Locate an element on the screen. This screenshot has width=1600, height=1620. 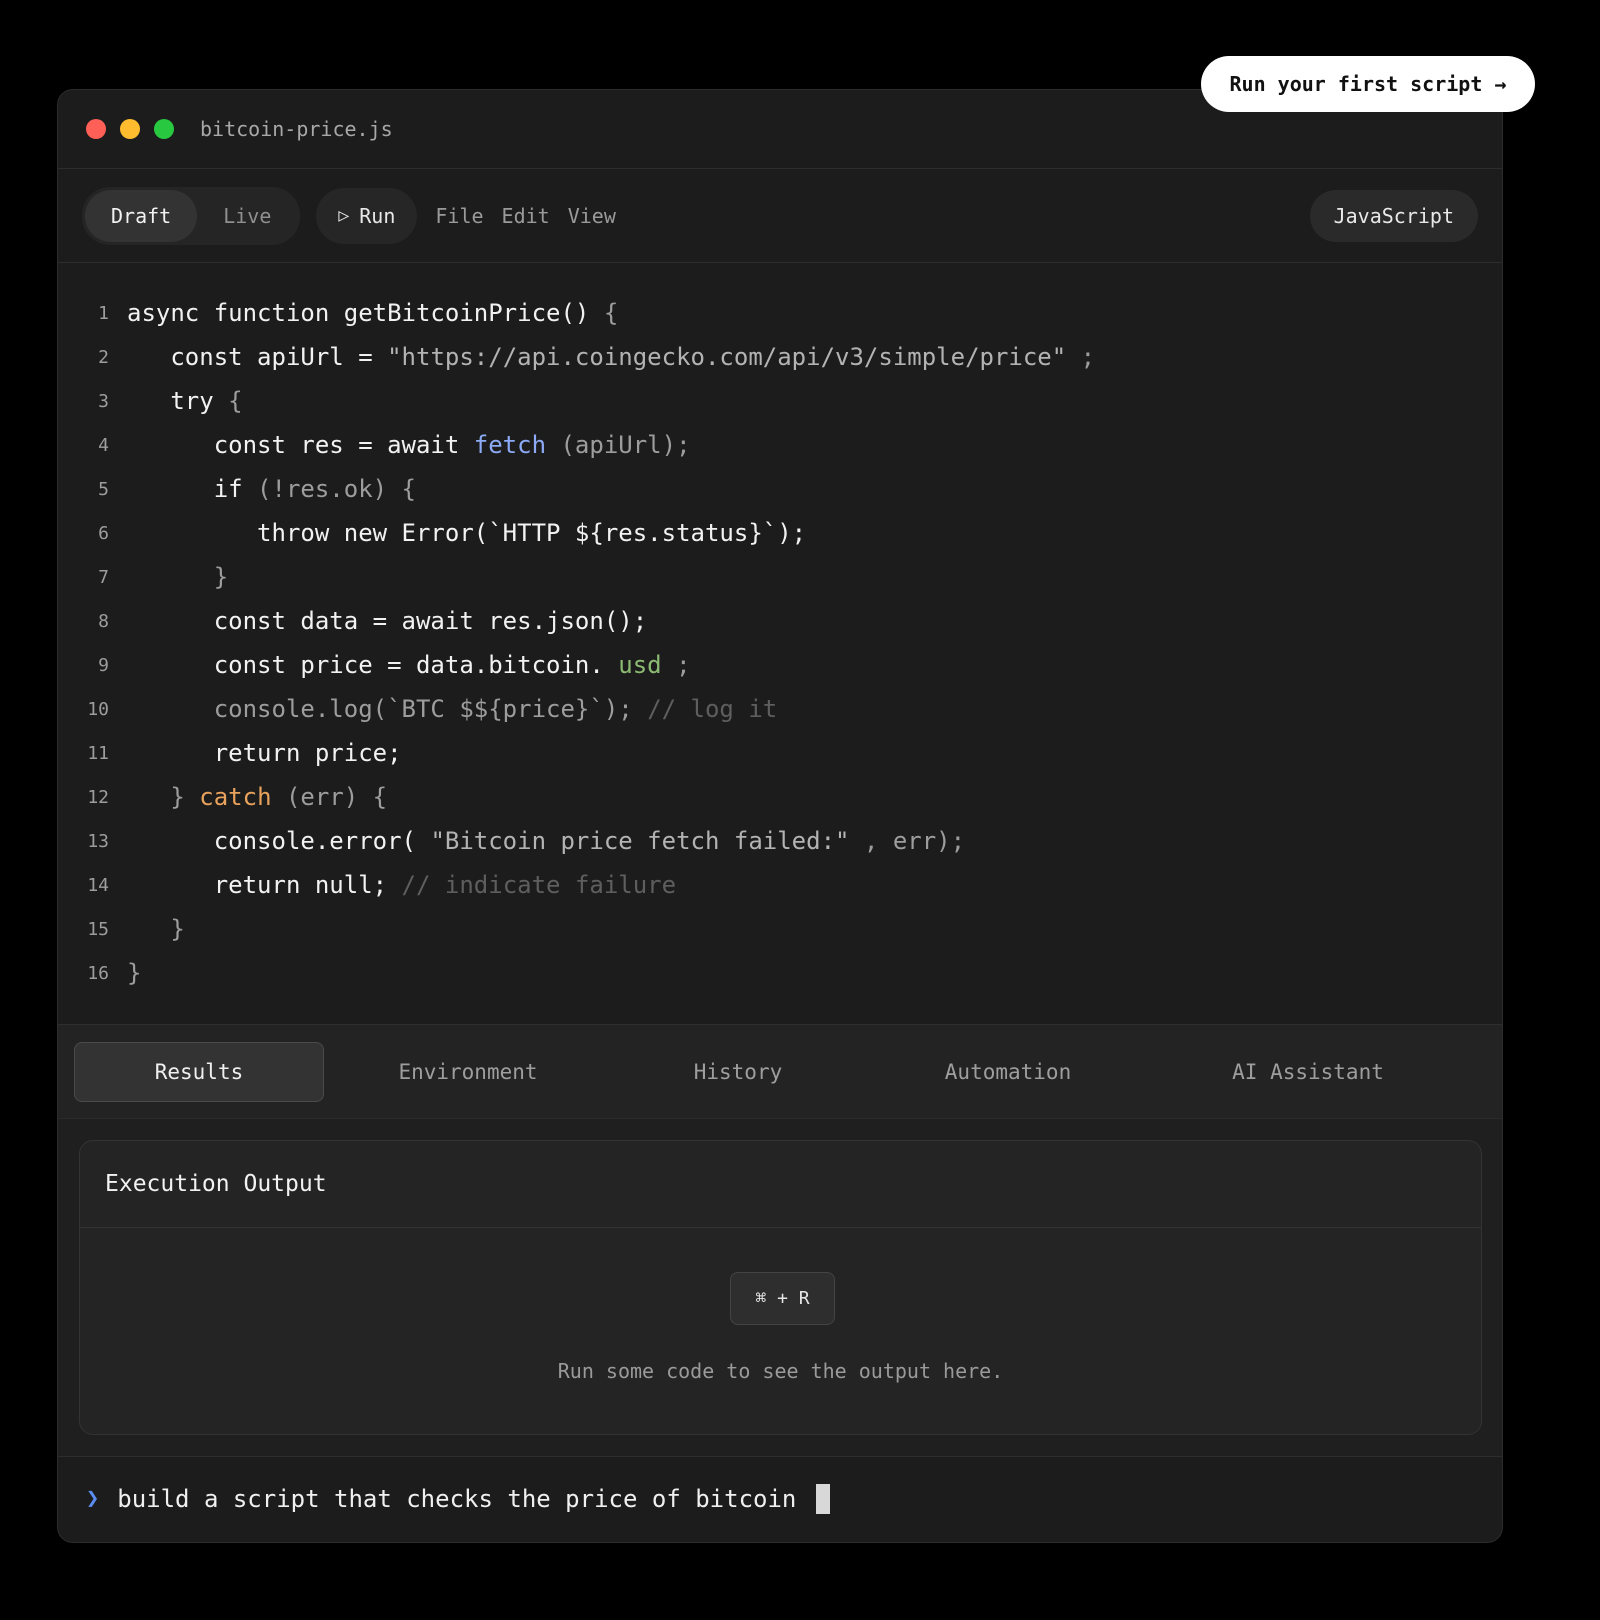
code-line: 7 } is located at coordinates (780, 577).